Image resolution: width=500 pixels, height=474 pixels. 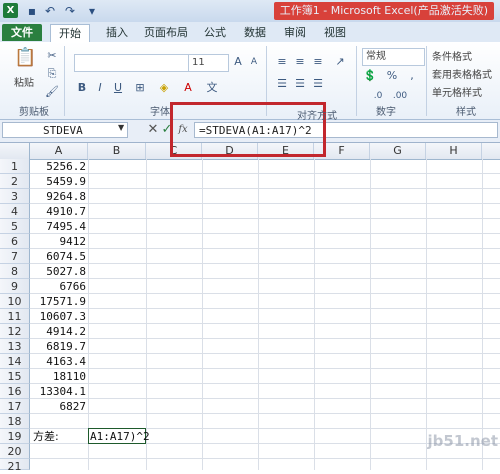 I want to click on phonetic-icon: 文, so click(x=212, y=88).